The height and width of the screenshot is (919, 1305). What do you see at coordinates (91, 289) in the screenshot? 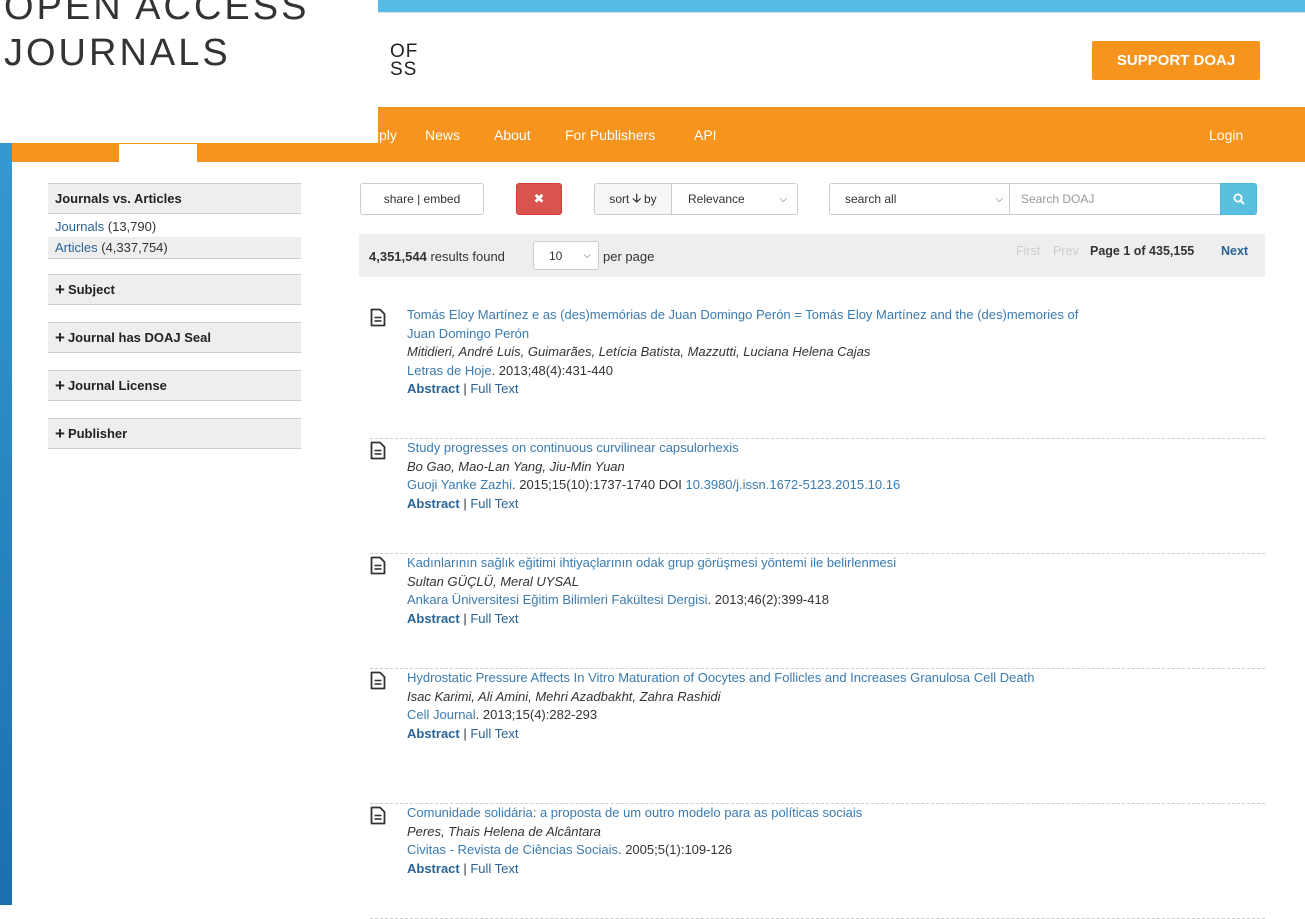
I see `facet-label: Subject` at bounding box center [91, 289].